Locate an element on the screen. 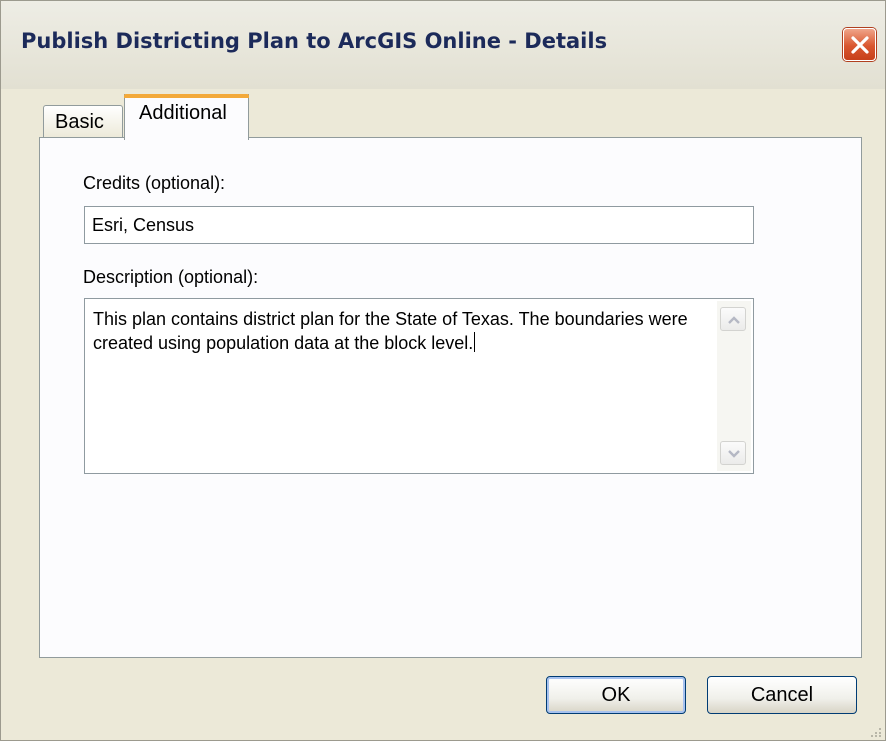  tab-additional: Additional is located at coordinates (186, 117).